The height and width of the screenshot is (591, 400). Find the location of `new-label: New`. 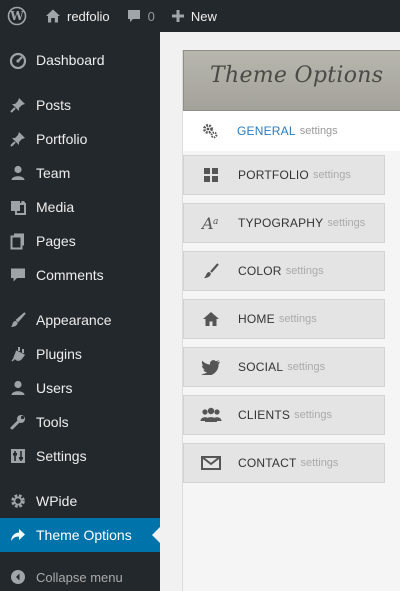

new-label: New is located at coordinates (203, 16).